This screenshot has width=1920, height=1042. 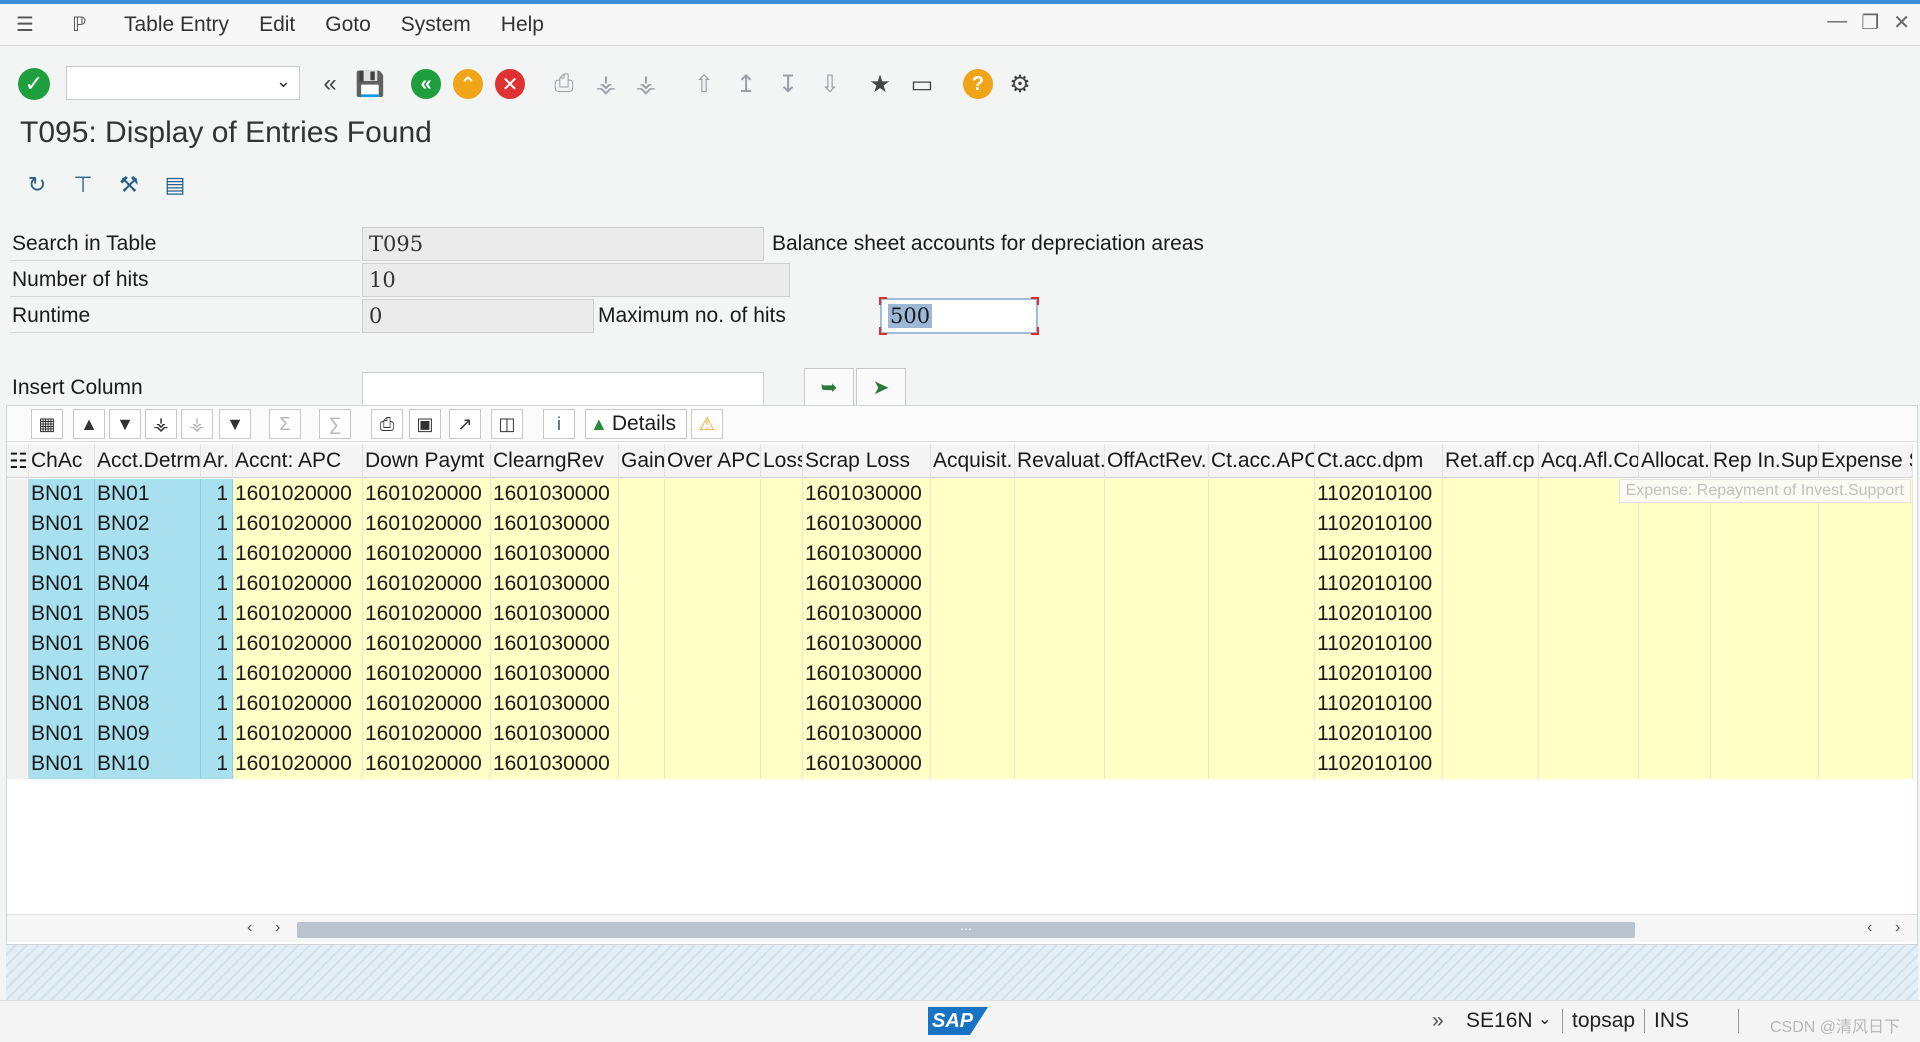 I want to click on menu-help: Help, so click(x=522, y=25).